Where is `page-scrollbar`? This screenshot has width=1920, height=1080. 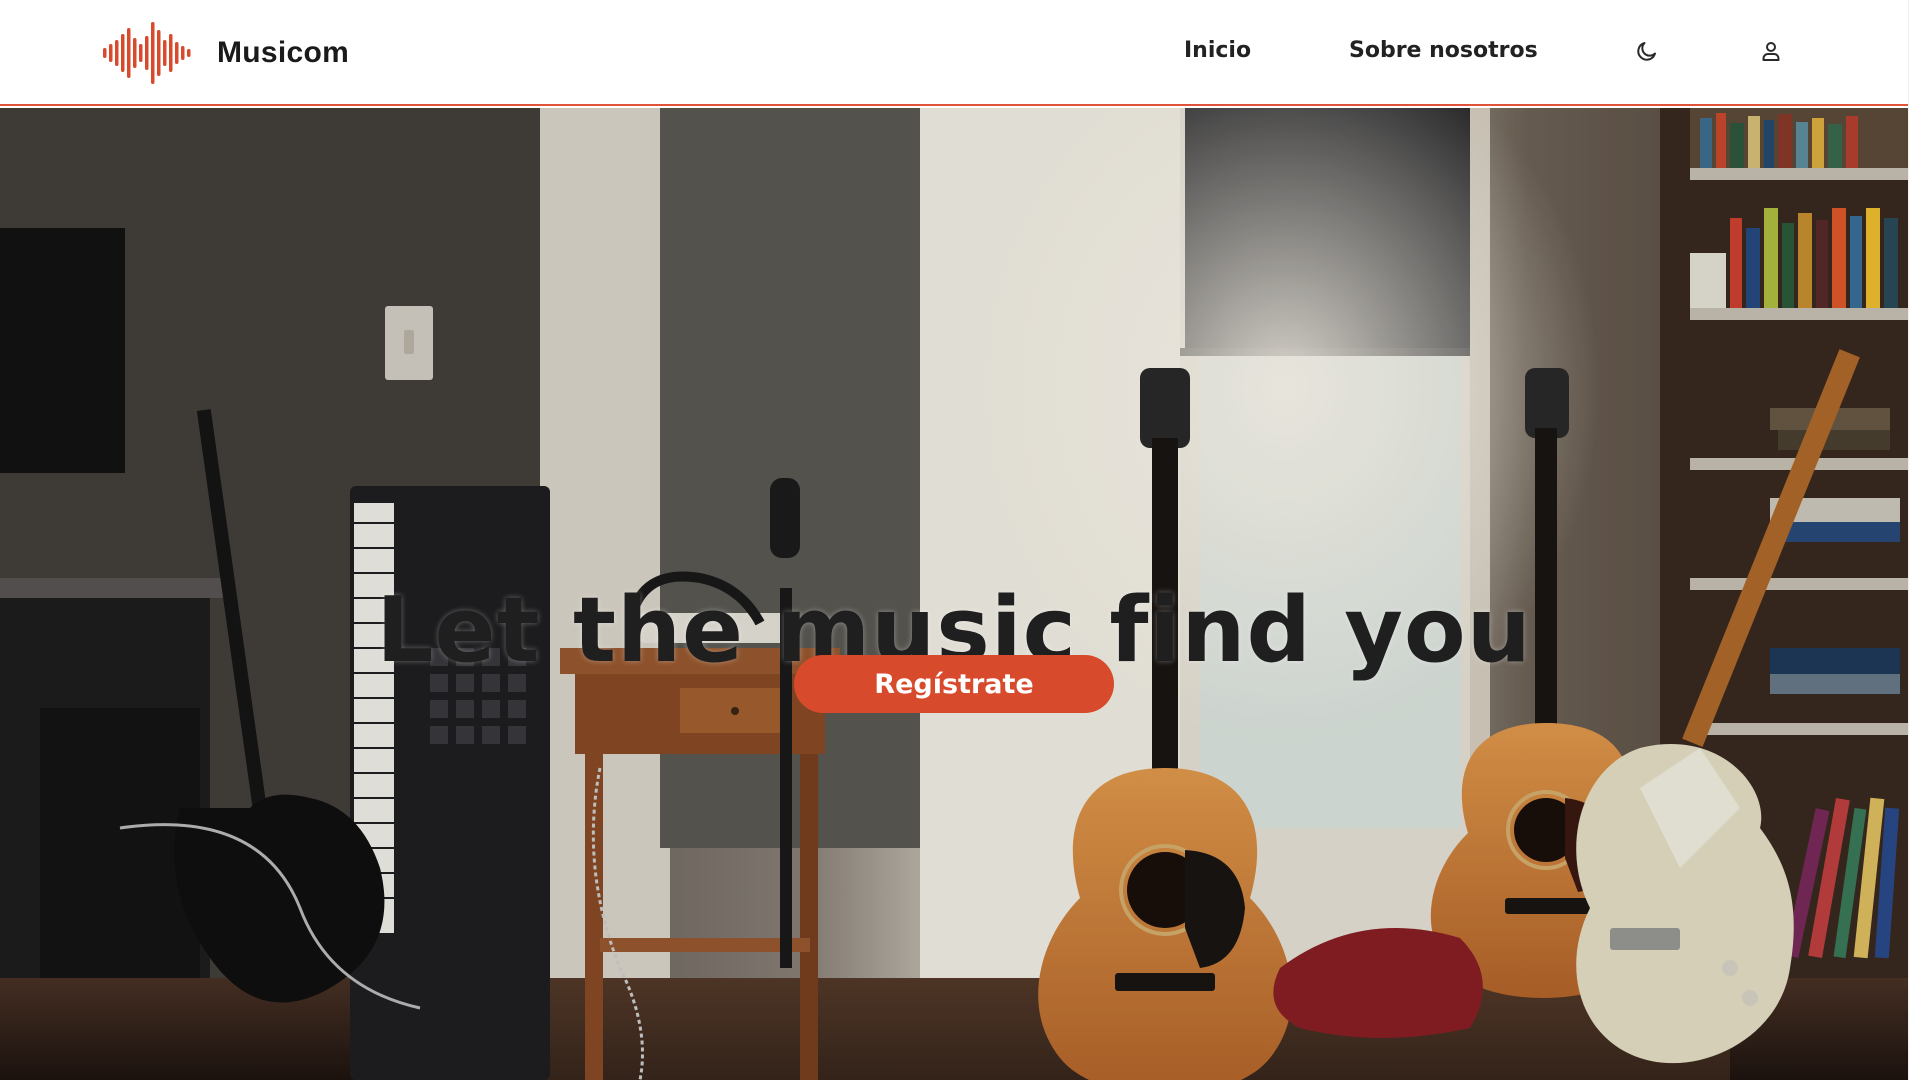 page-scrollbar is located at coordinates (1914, 540).